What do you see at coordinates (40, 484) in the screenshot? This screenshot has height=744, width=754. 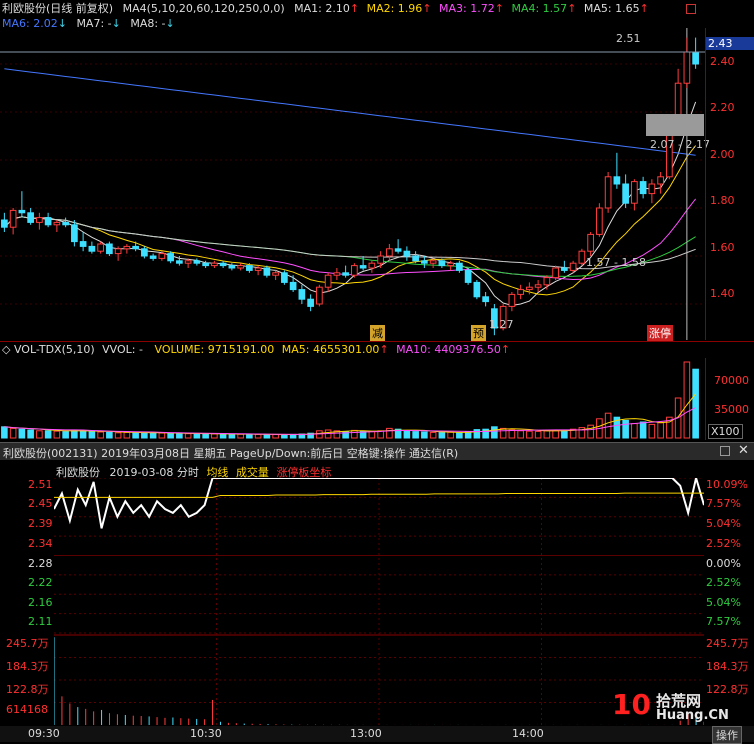 I see `intra-left-tick-0: 2.51` at bounding box center [40, 484].